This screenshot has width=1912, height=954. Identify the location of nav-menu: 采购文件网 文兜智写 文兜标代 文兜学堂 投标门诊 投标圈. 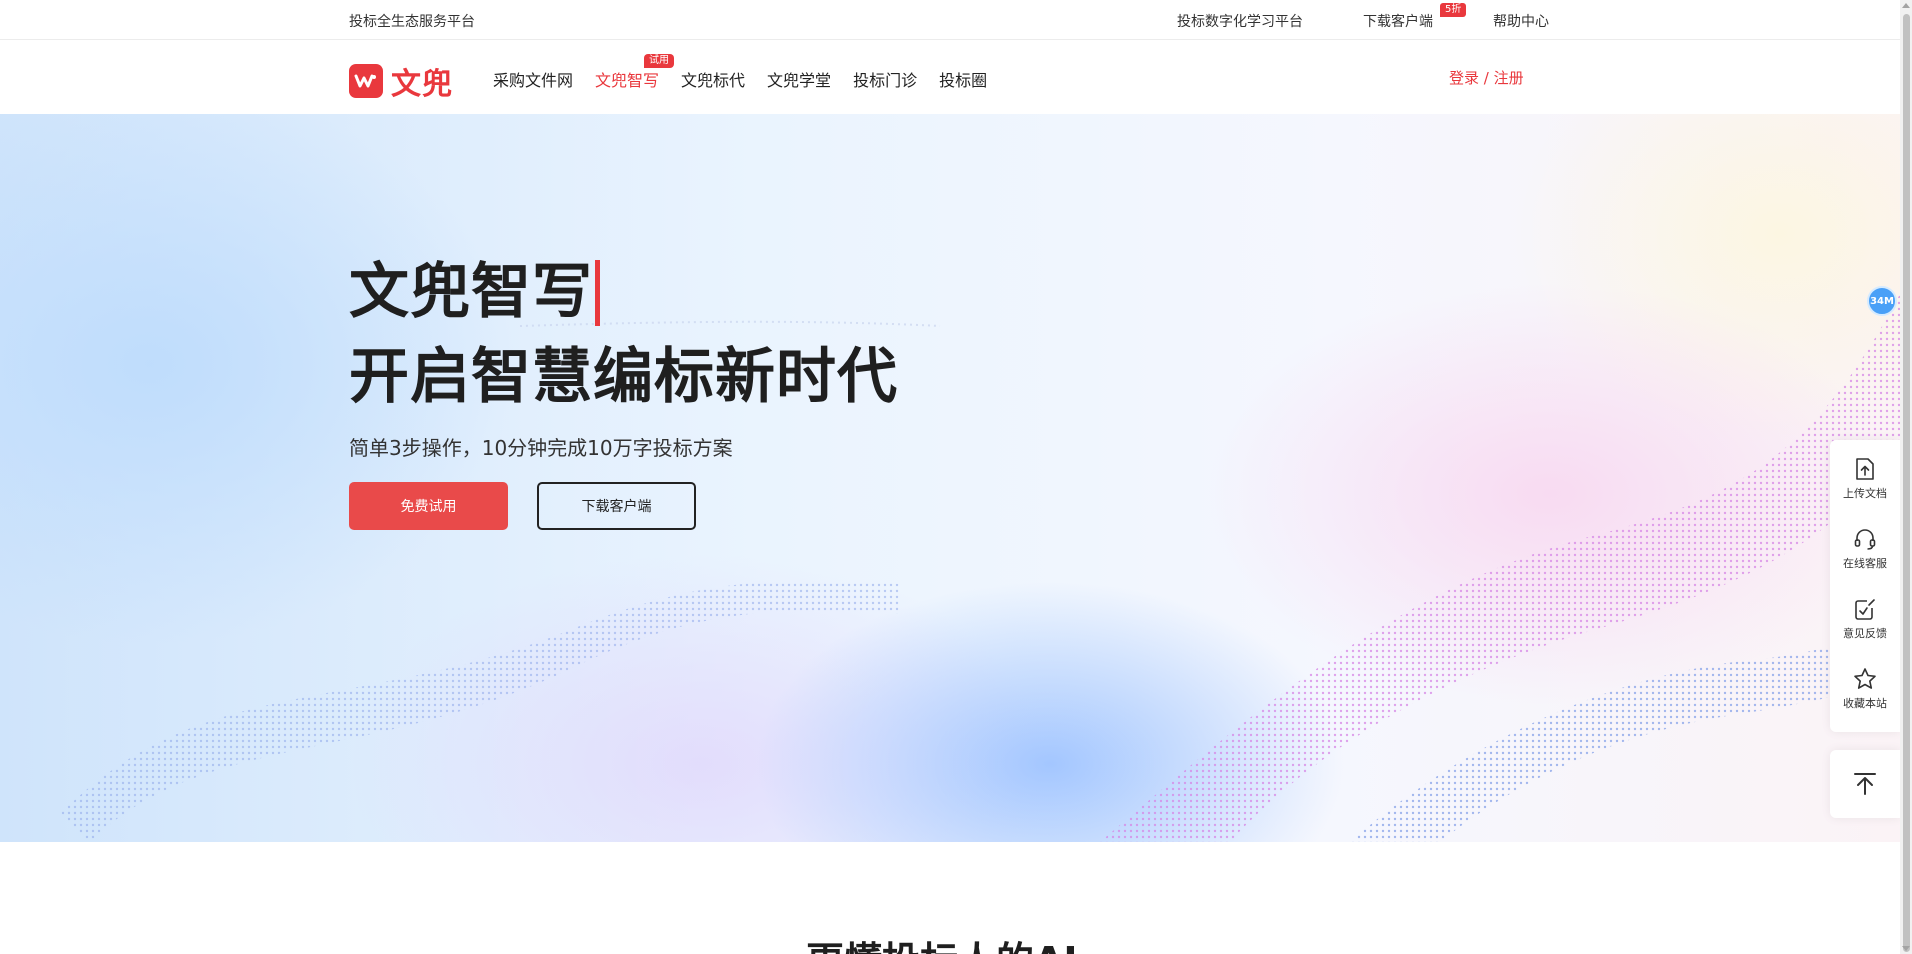
(751, 79).